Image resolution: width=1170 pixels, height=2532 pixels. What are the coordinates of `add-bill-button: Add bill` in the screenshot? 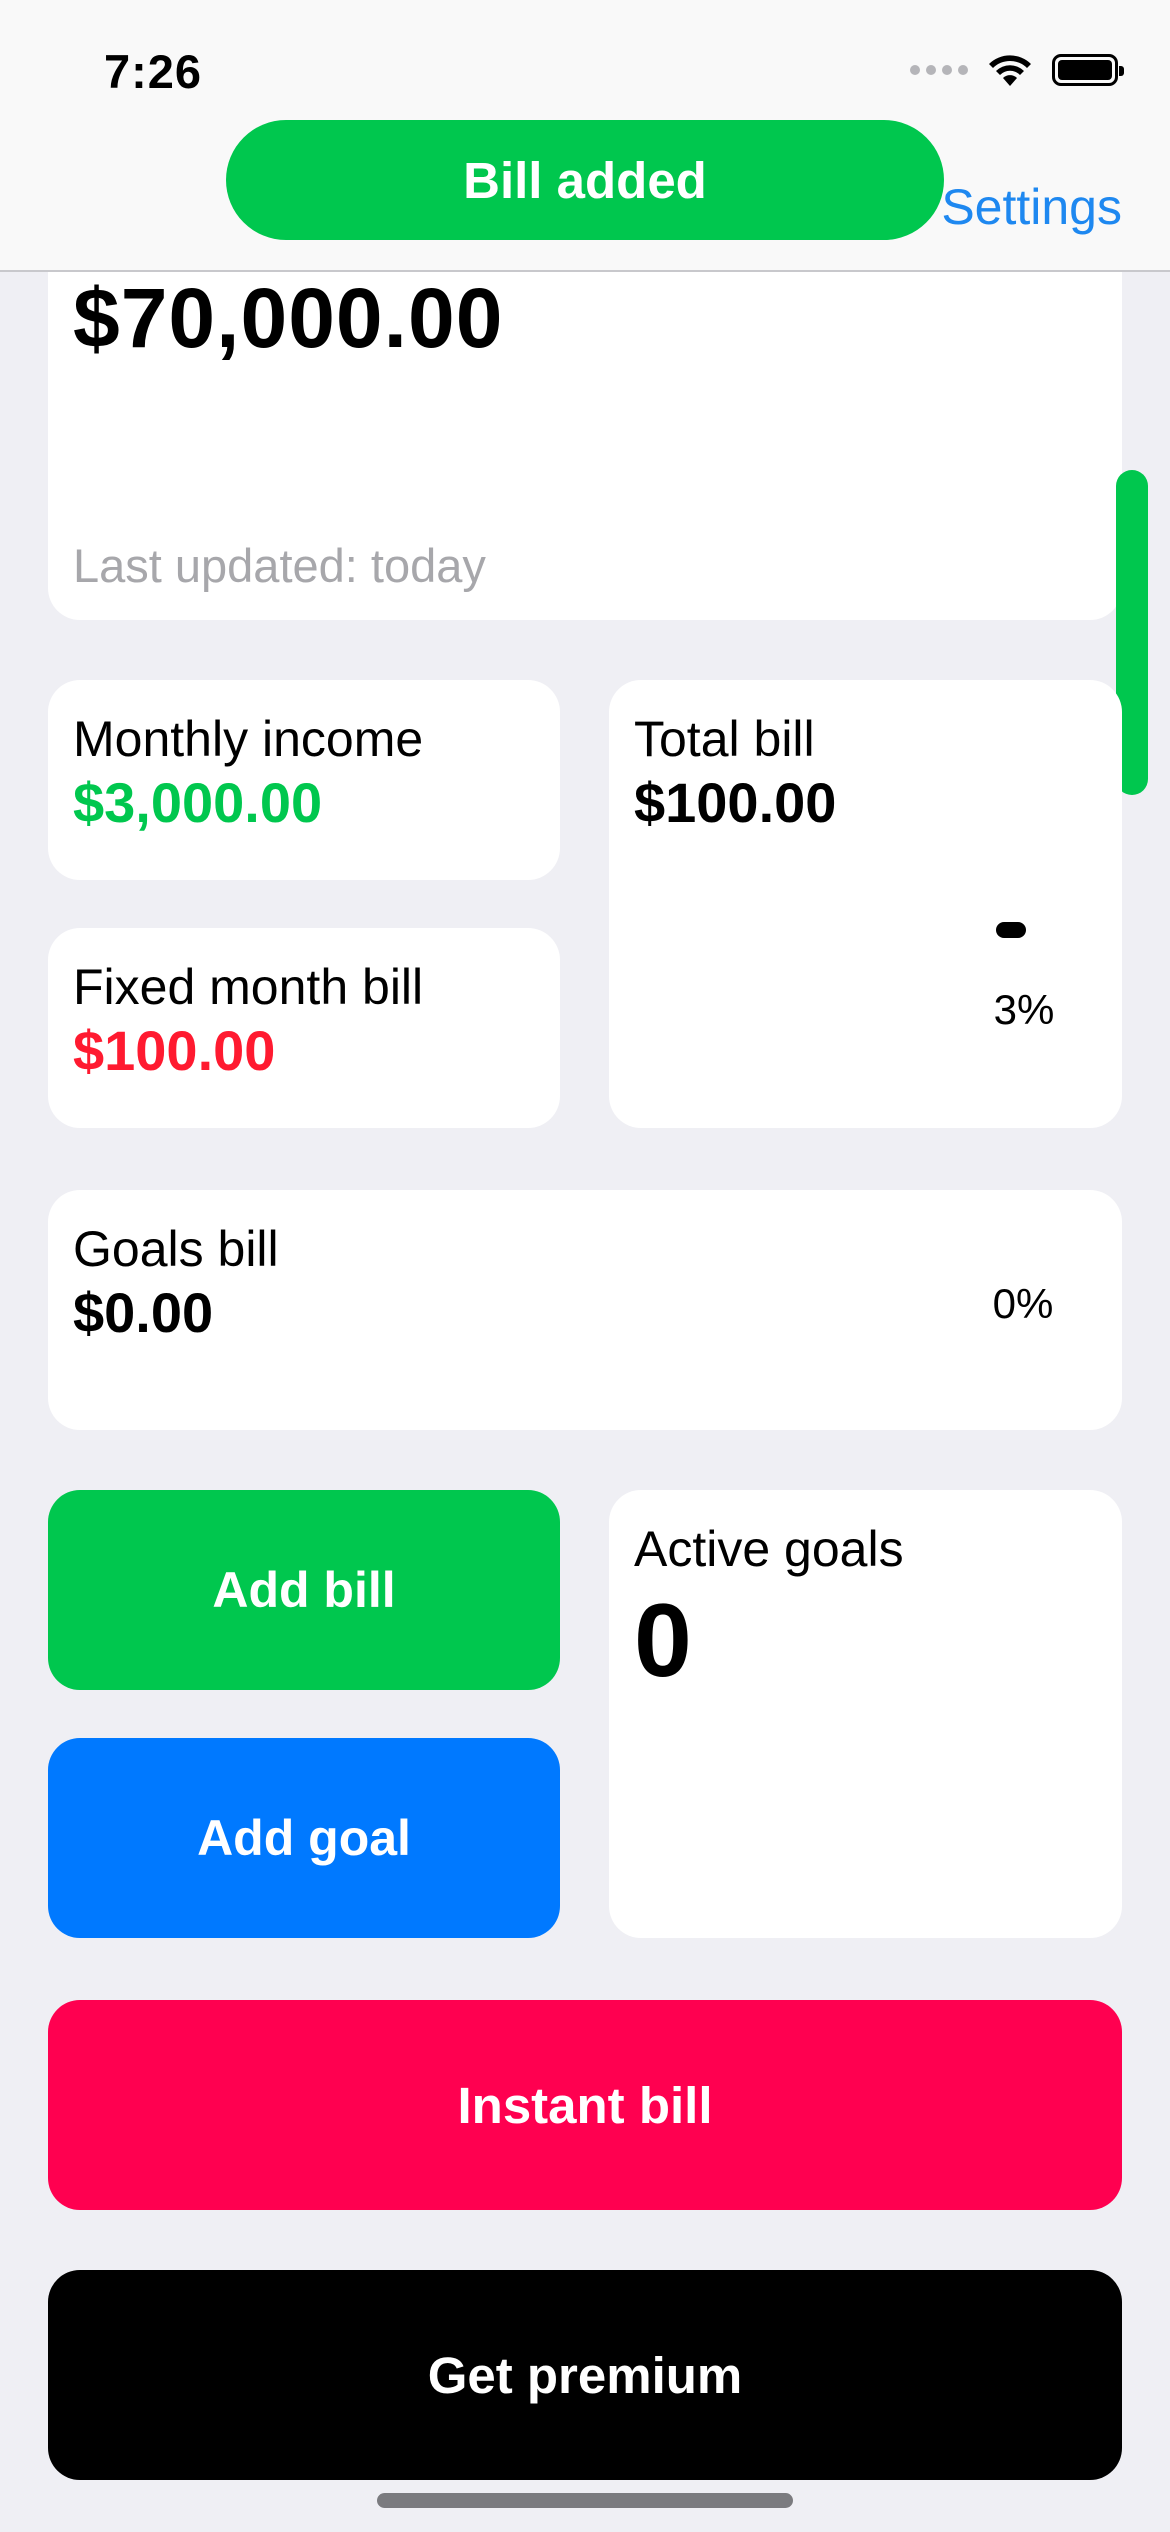 It's located at (304, 1590).